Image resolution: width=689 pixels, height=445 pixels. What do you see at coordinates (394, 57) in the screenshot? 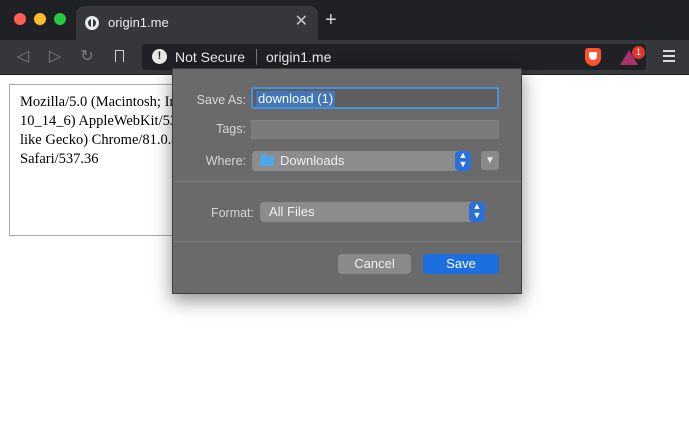
I see `address-bar: ! Not Secure origin1.me 1` at bounding box center [394, 57].